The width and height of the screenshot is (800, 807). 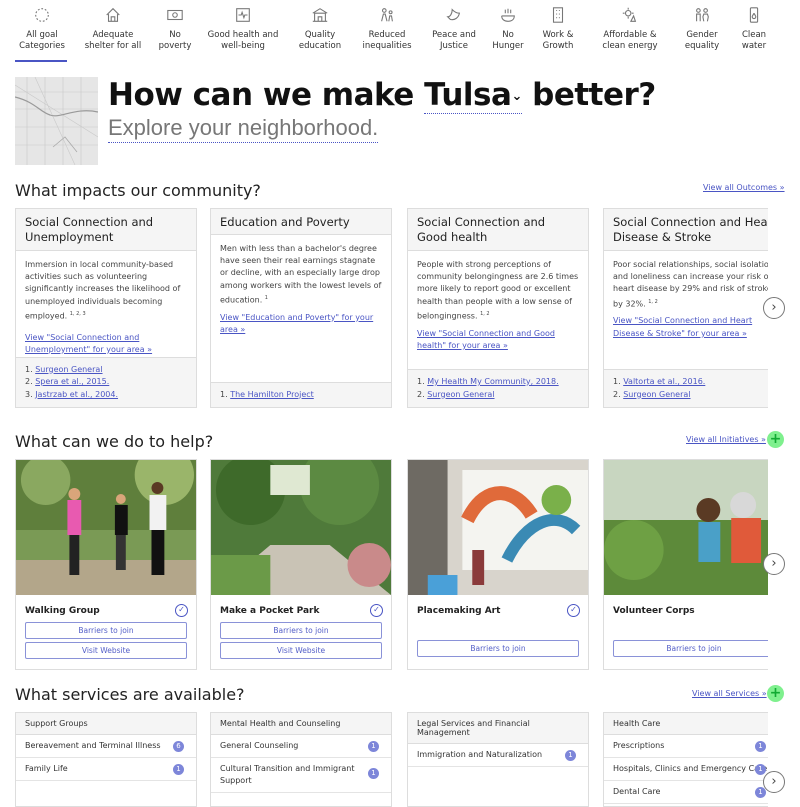 What do you see at coordinates (686, 769) in the screenshot?
I see `service-row: Hospitals, Clinics and Emergency Care 1` at bounding box center [686, 769].